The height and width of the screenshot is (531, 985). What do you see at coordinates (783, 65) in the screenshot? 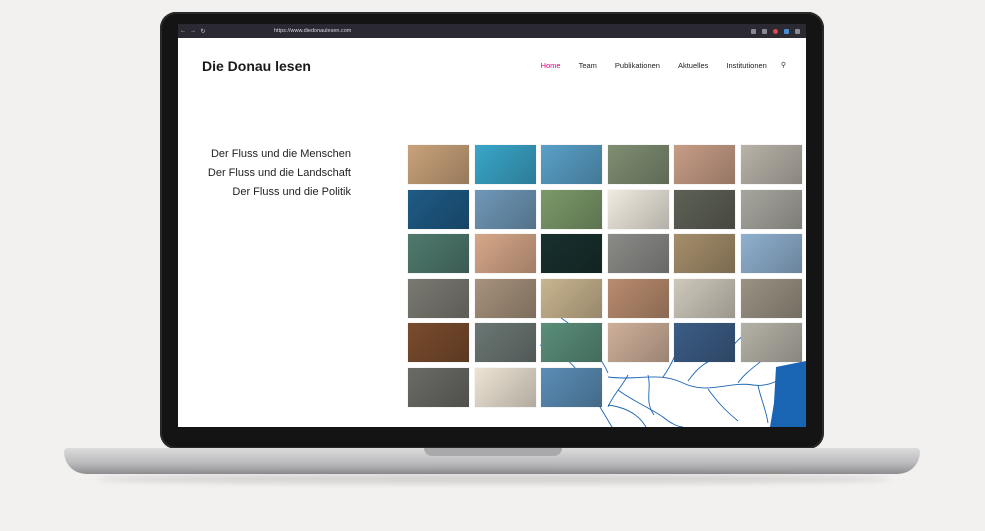
I see `search-icon: ⚲` at bounding box center [783, 65].